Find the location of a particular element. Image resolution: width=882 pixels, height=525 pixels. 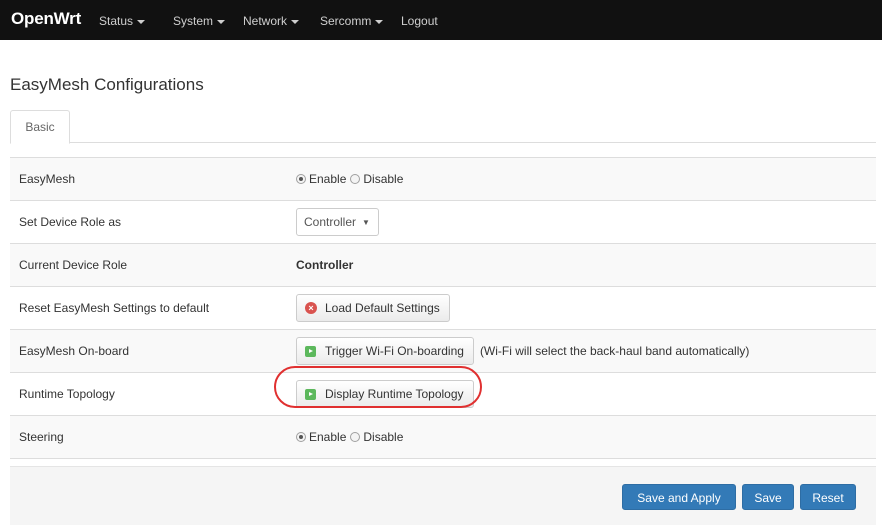

current-role-value: Controller is located at coordinates (325, 265).